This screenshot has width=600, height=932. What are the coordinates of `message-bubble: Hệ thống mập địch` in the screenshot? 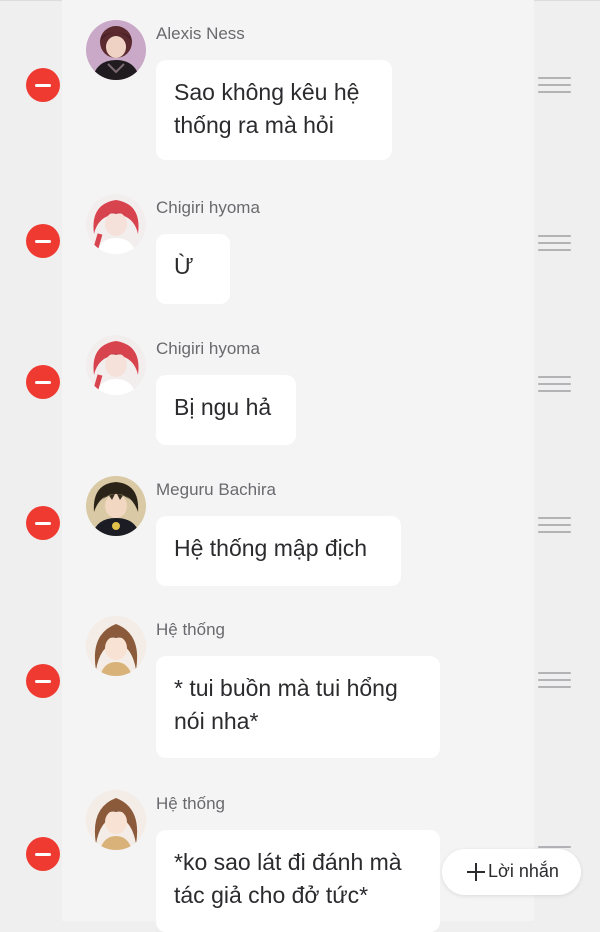 It's located at (278, 551).